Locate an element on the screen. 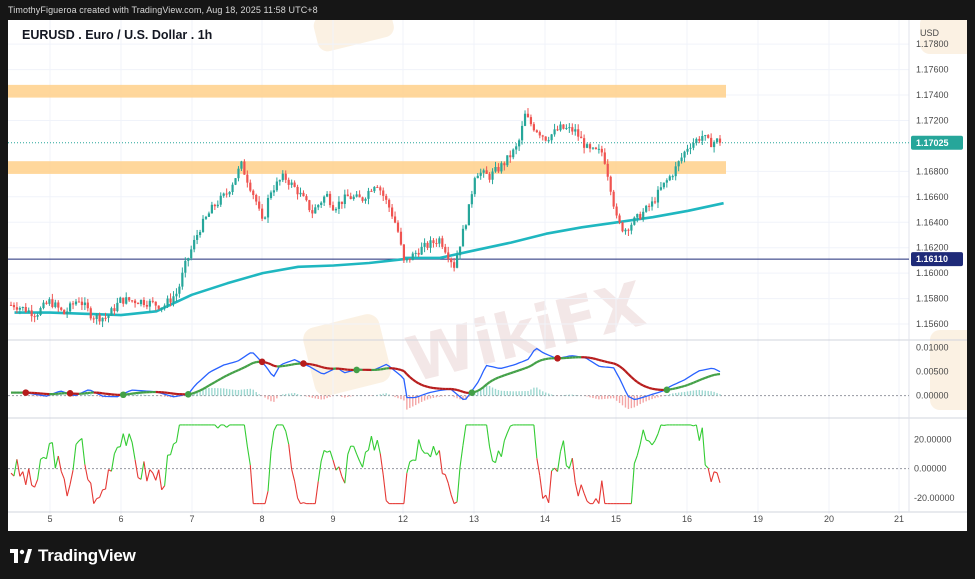 The height and width of the screenshot is (579, 975). time-tick-label: 6 is located at coordinates (120, 519).